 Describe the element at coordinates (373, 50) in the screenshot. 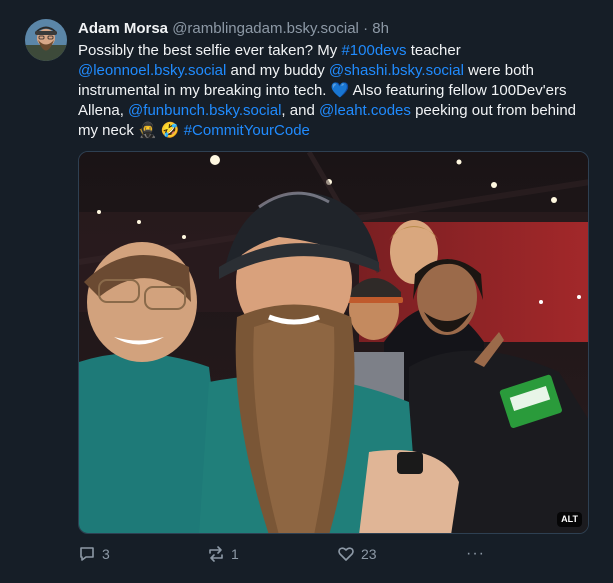

I see `hashtag-100devs: #100devs` at that location.